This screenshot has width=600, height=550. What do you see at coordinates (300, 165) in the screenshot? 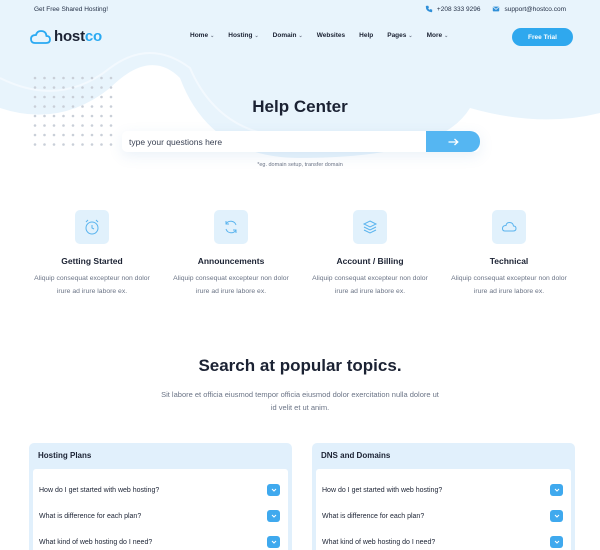
I see `search-hint: *eg. domain setup, transfer domain` at bounding box center [300, 165].